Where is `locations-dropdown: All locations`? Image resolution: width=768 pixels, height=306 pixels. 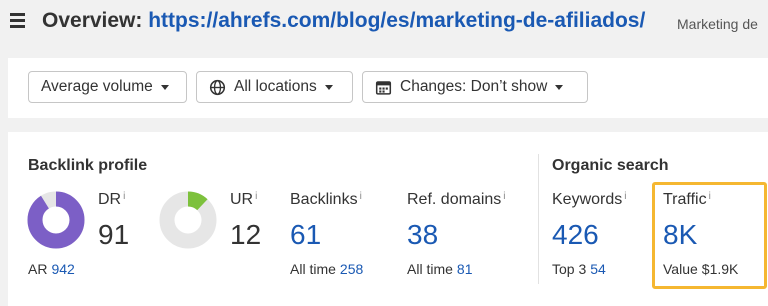 locations-dropdown: All locations is located at coordinates (274, 87).